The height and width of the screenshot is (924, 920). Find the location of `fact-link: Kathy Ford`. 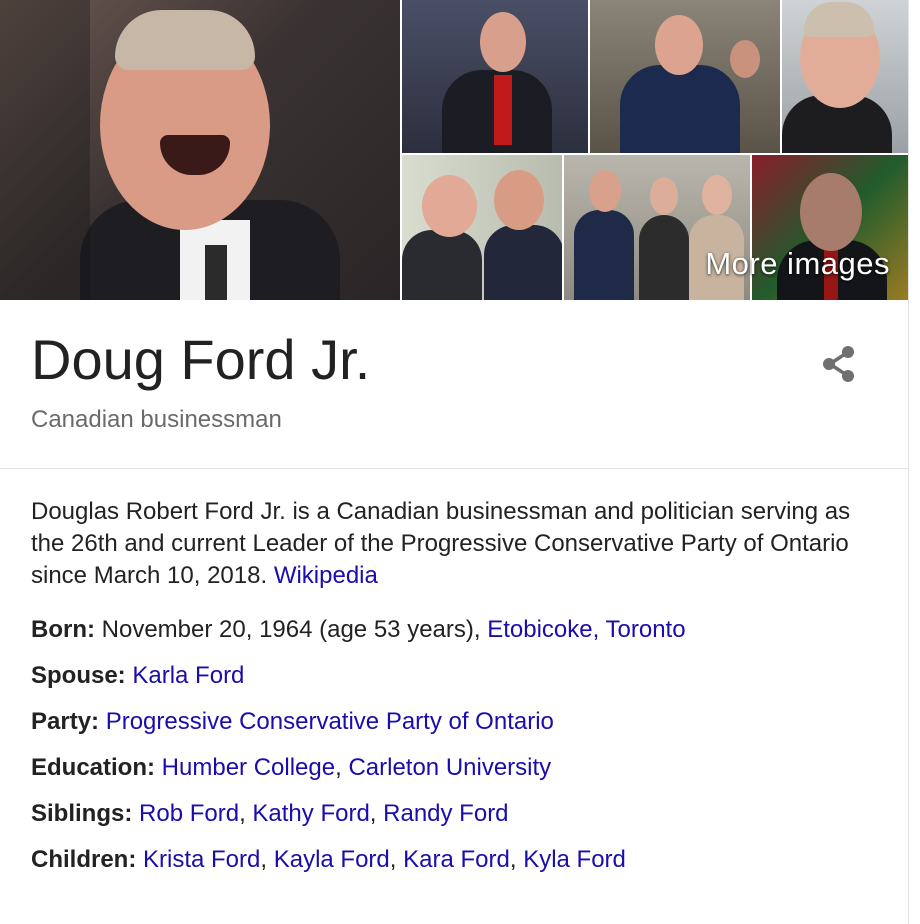

fact-link: Kathy Ford is located at coordinates (310, 813).